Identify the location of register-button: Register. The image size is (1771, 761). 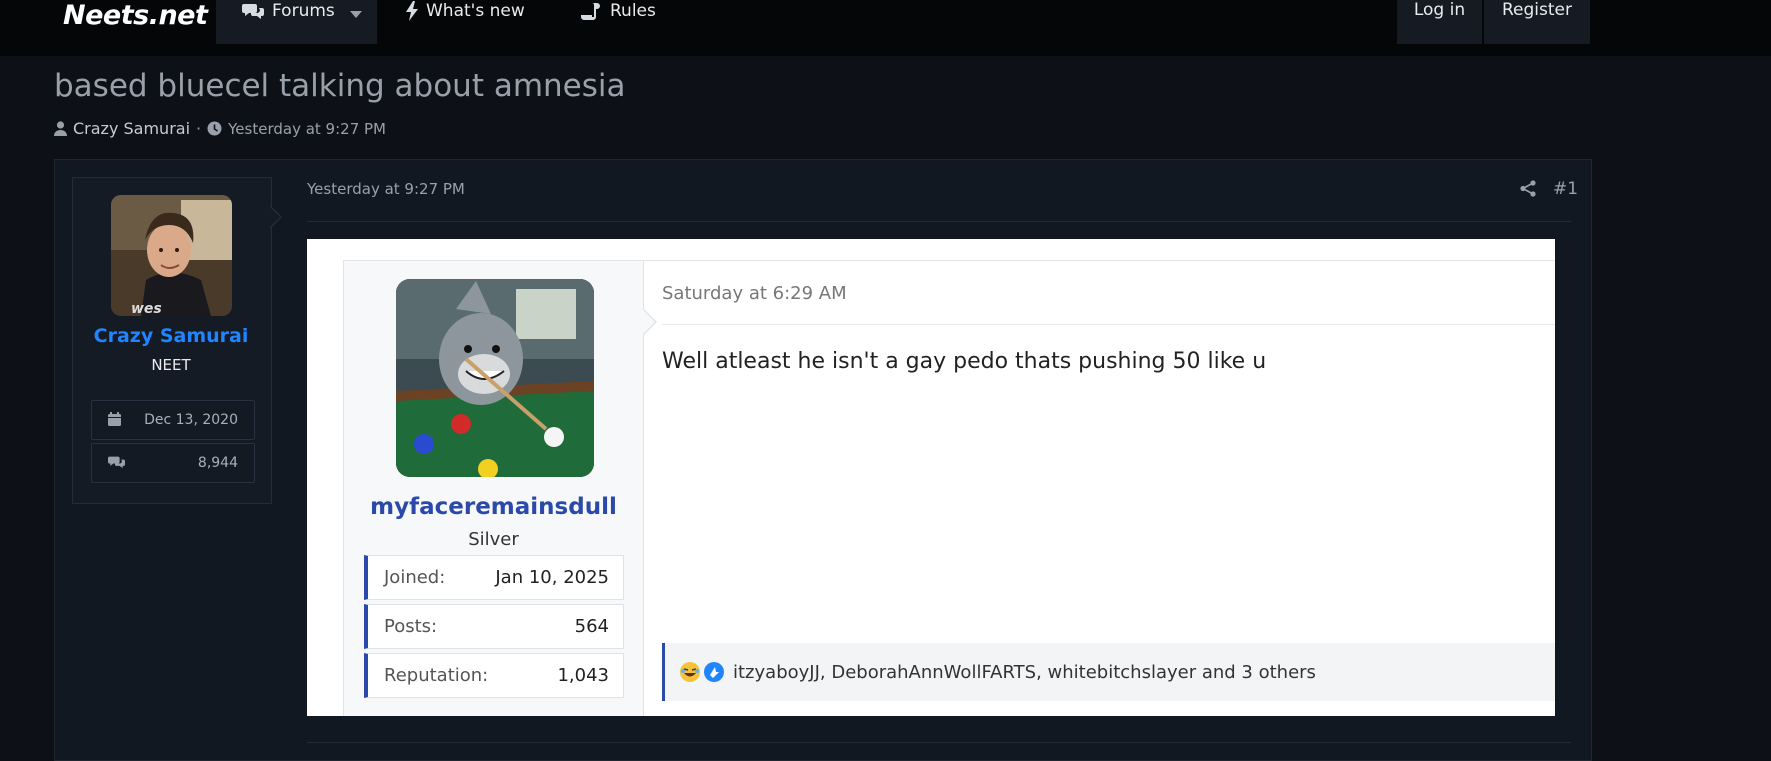
(1537, 22).